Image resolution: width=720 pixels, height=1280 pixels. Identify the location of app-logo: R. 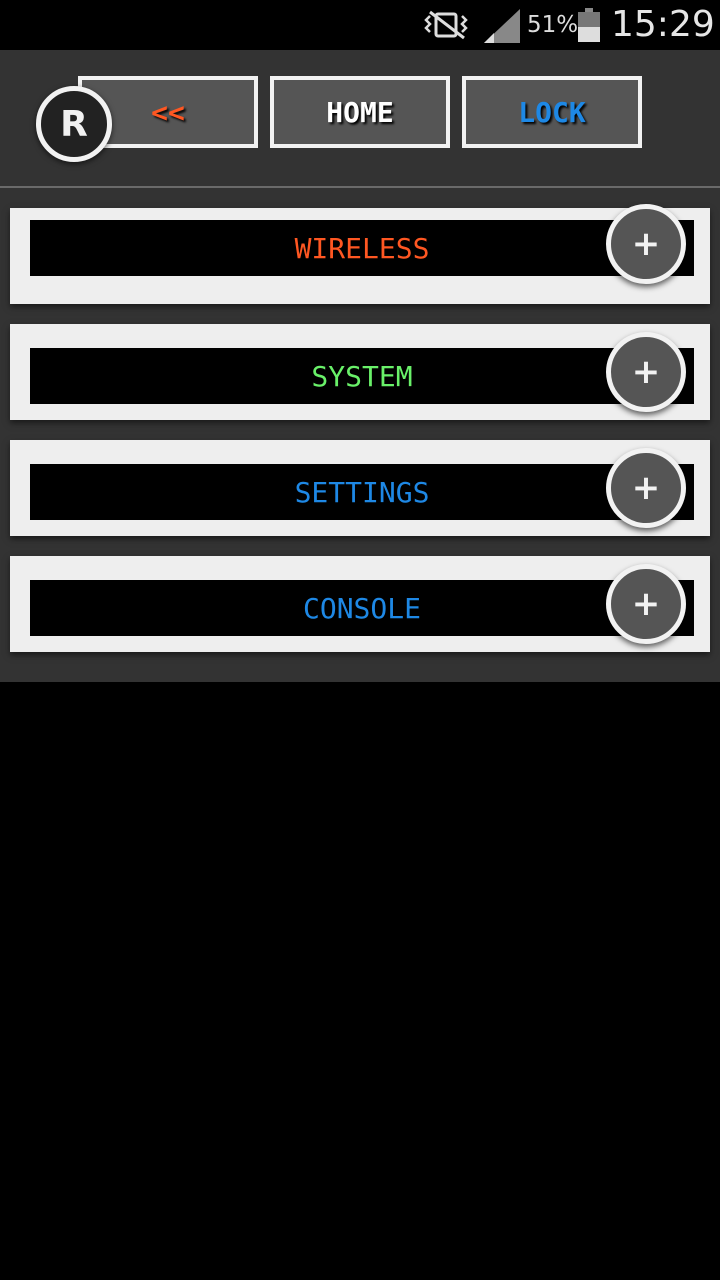
(74, 124).